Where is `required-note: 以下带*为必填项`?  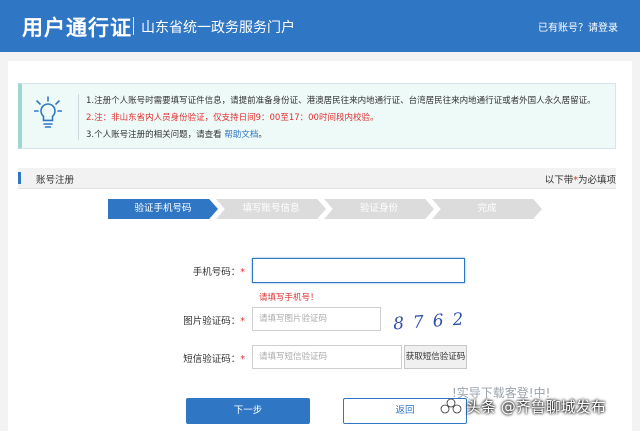 required-note: 以下带*为必填项 is located at coordinates (580, 179).